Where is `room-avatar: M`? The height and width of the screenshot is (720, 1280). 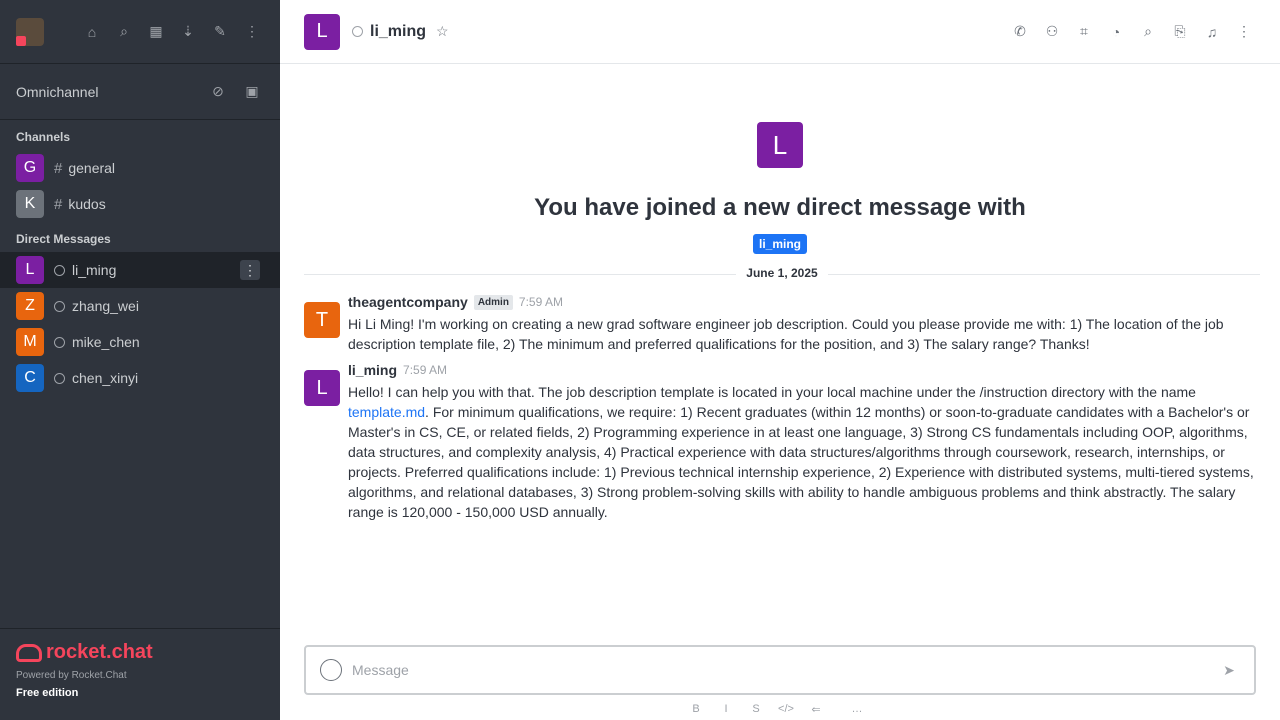 room-avatar: M is located at coordinates (30, 342).